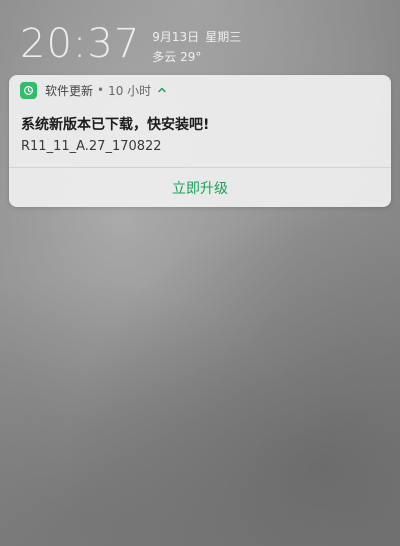  I want to click on date-weather: 9月13日 星期三 多云 29°, so click(199, 44).